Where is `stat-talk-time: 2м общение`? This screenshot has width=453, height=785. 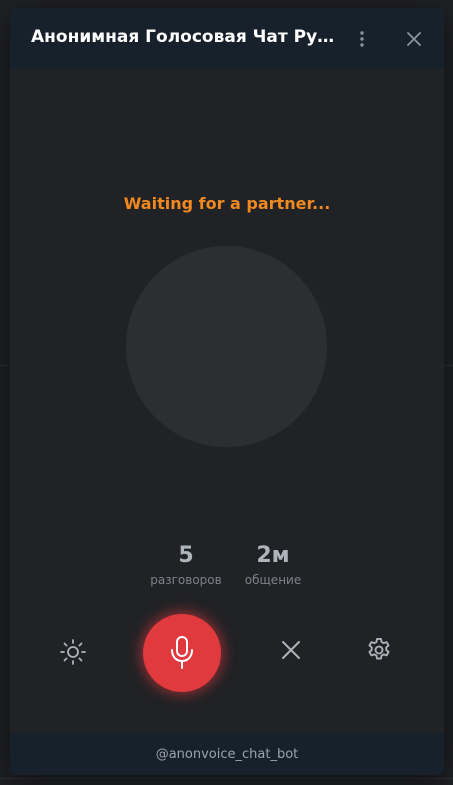
stat-talk-time: 2м общение is located at coordinates (273, 565).